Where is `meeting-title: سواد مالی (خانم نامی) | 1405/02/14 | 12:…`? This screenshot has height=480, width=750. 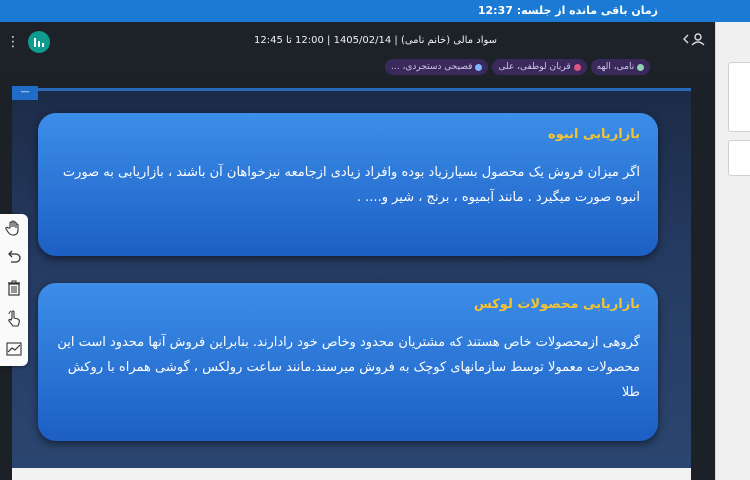 meeting-title: سواد مالی (خانم نامی) | 1405/02/14 | 12:… is located at coordinates (376, 40).